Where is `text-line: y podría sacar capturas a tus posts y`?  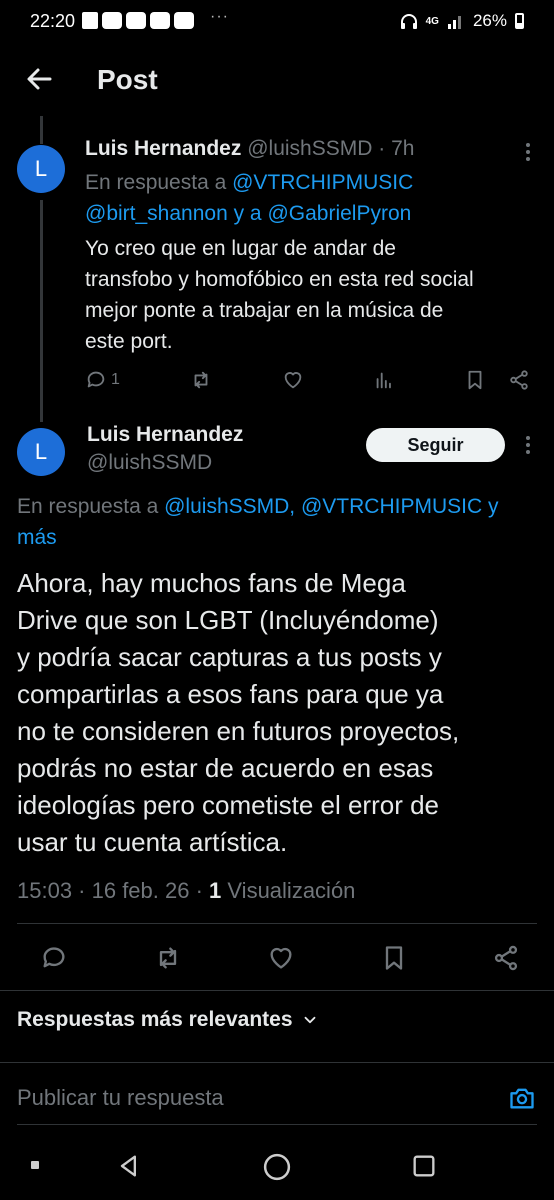 text-line: y podría sacar capturas a tus posts y is located at coordinates (229, 657).